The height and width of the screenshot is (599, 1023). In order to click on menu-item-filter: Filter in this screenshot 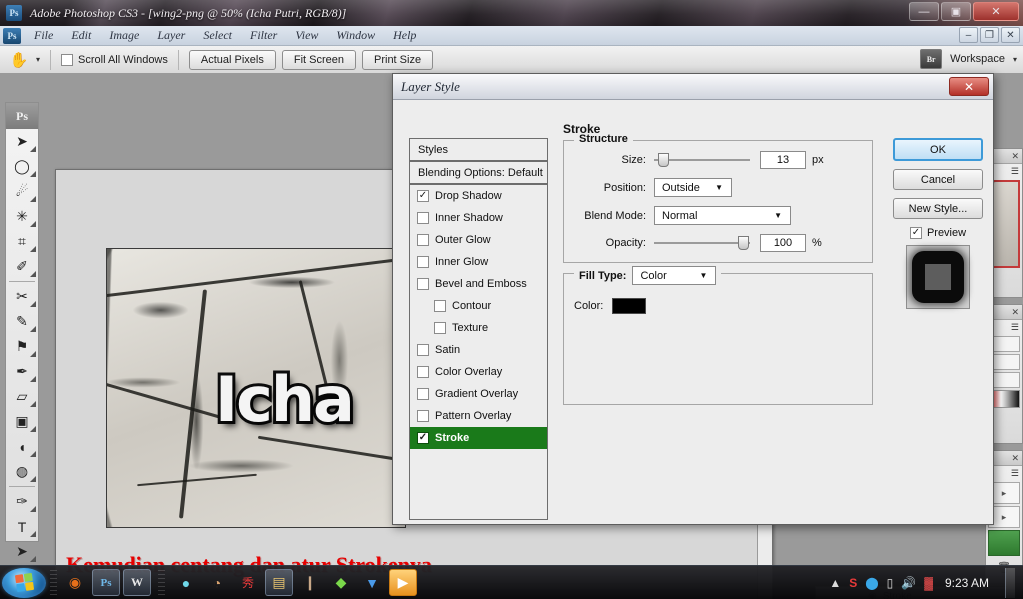, I will do `click(263, 35)`.